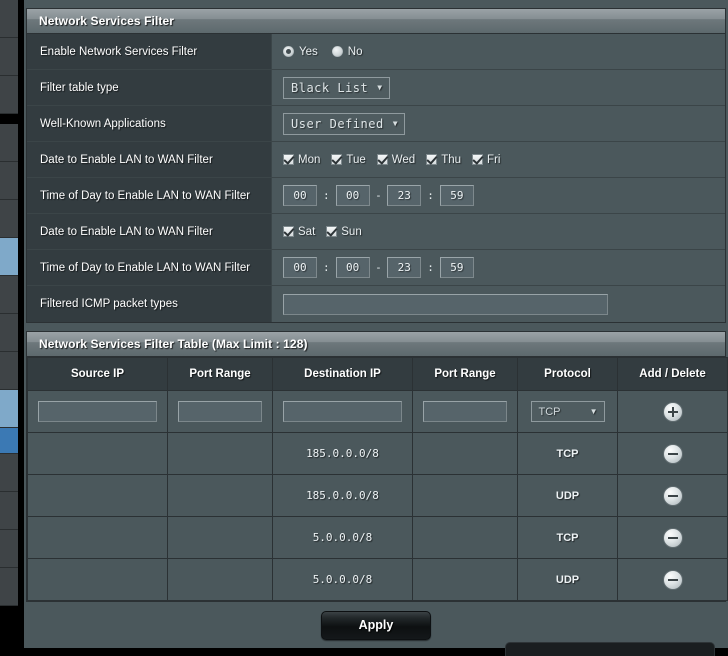 The width and height of the screenshot is (728, 656). I want to click on entry-source-ip-input, so click(97, 411).